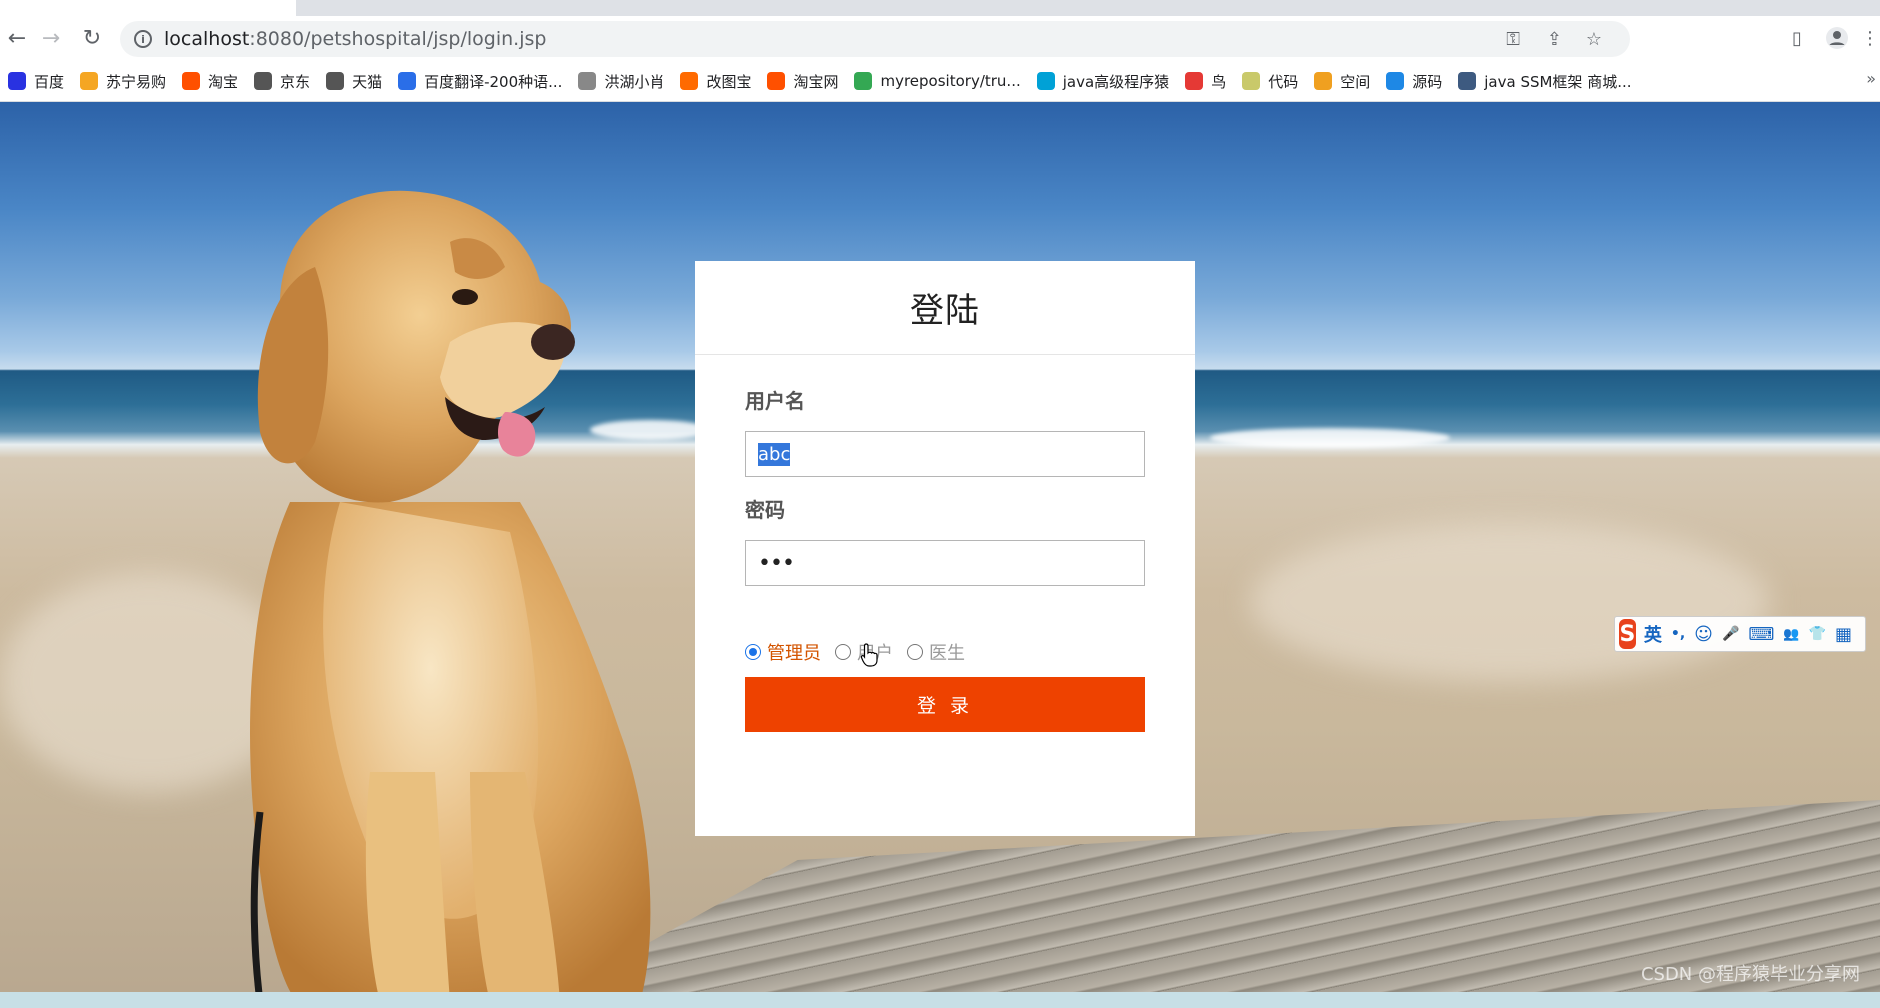 The height and width of the screenshot is (1008, 1880). What do you see at coordinates (945, 563) in the screenshot?
I see `password-input: •••` at bounding box center [945, 563].